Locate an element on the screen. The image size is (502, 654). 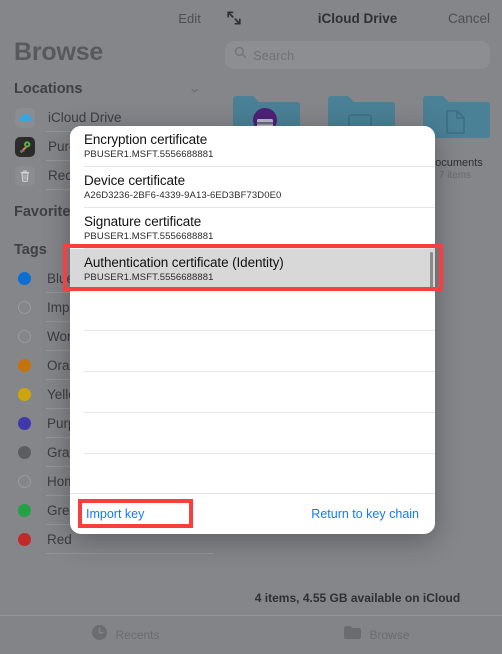
scrollbar-thumb is located at coordinates (431, 270).